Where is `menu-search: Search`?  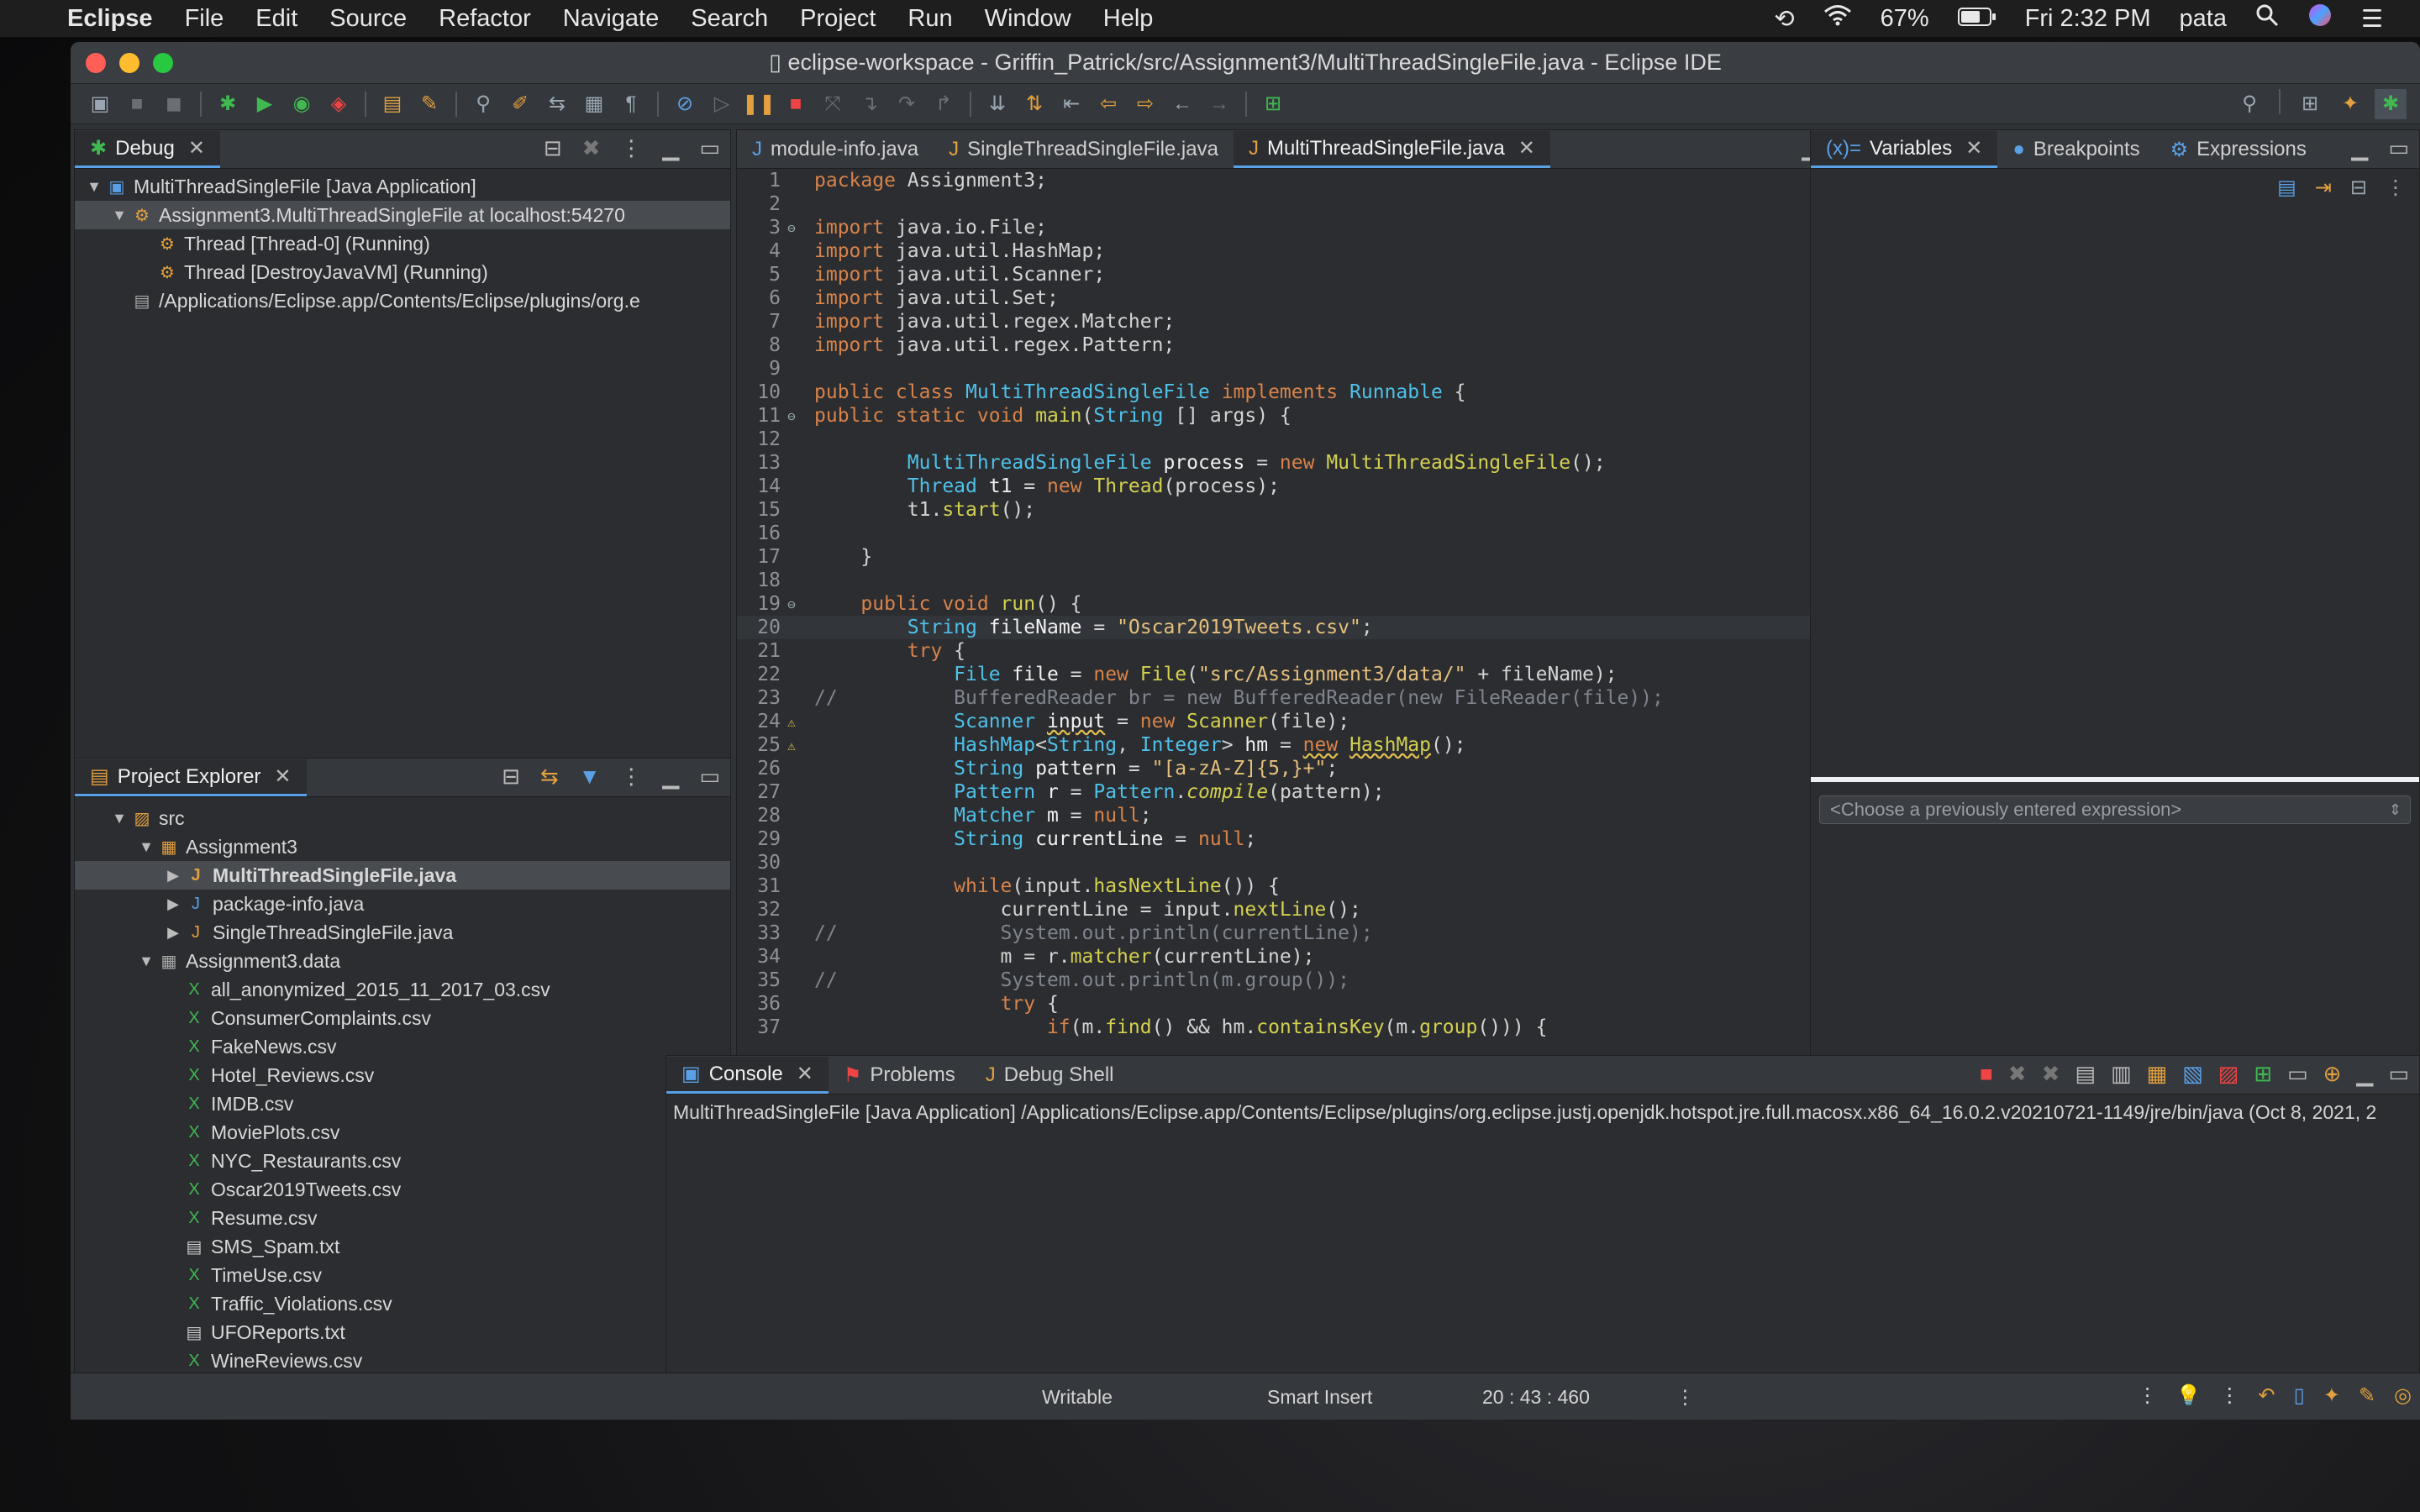
menu-search: Search is located at coordinates (729, 19).